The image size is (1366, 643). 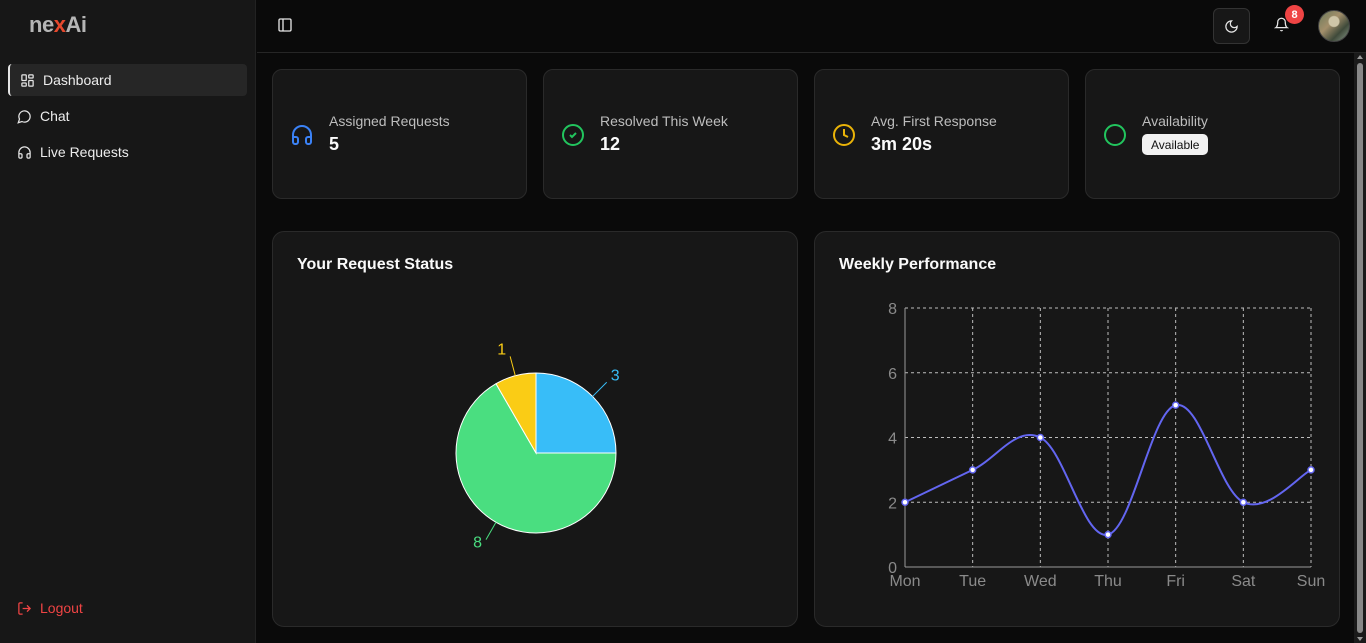 I want to click on brand-suffix: Ai, so click(x=76, y=24).